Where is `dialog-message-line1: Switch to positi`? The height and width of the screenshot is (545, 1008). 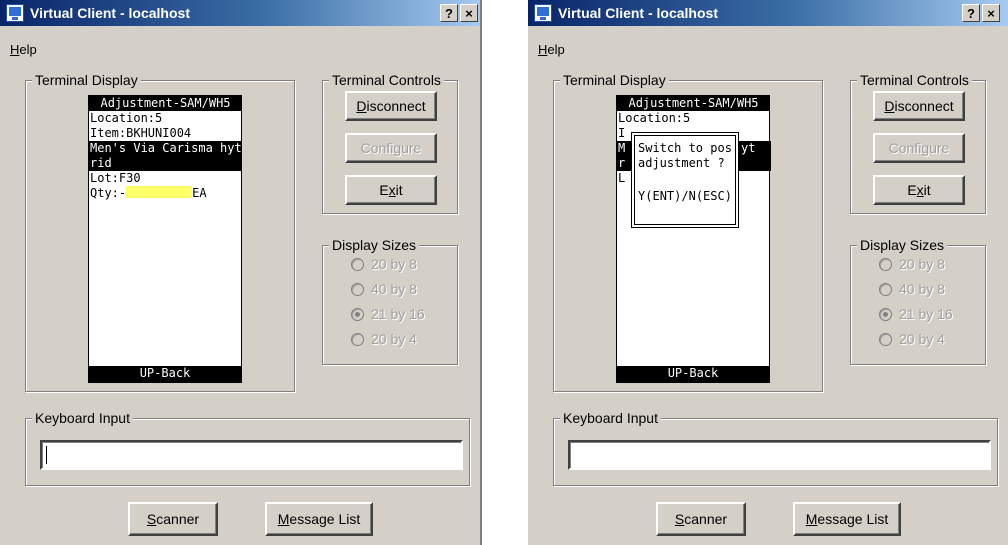 dialog-message-line1: Switch to positi is located at coordinates (685, 148).